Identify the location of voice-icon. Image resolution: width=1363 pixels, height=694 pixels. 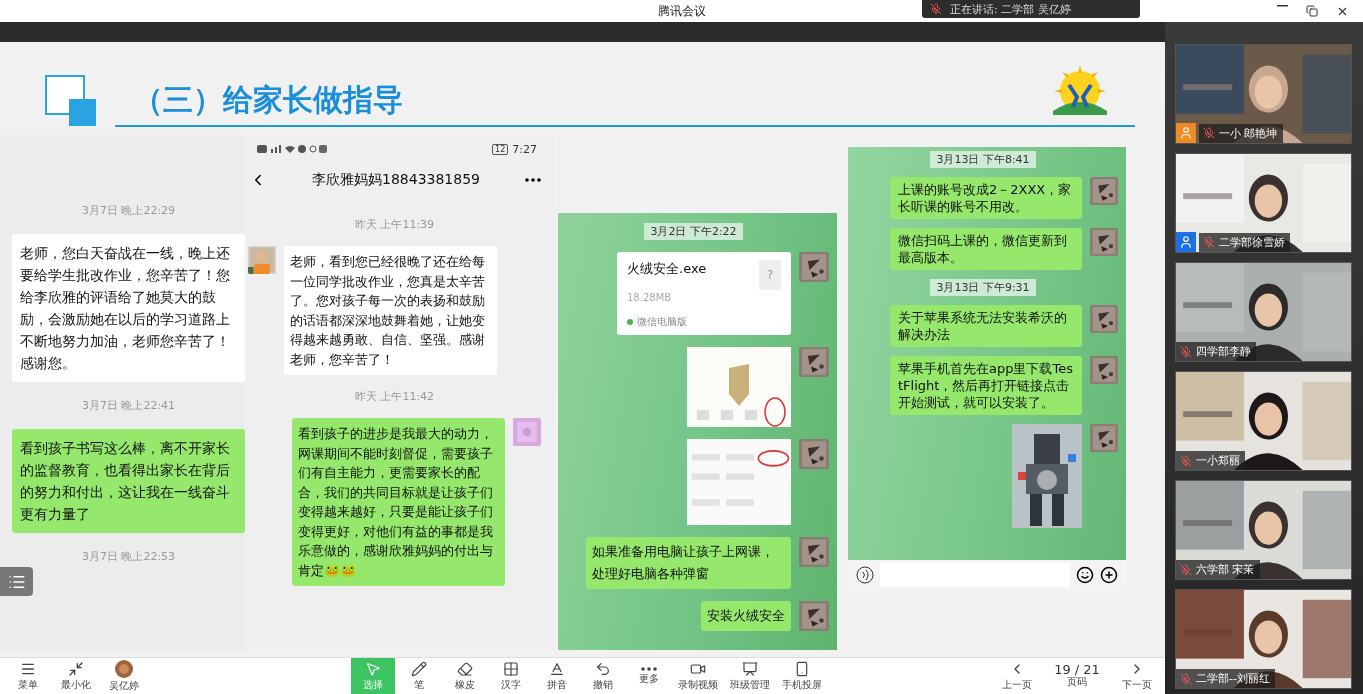
(865, 575).